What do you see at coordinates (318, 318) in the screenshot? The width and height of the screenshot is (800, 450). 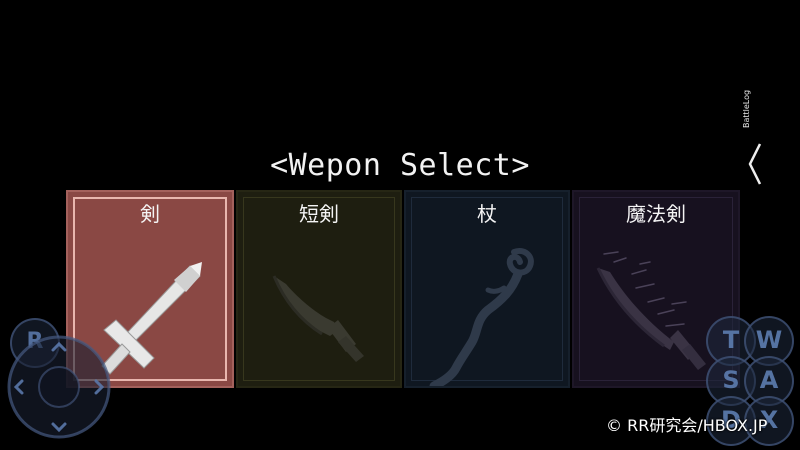 I see `dagger-icon` at bounding box center [318, 318].